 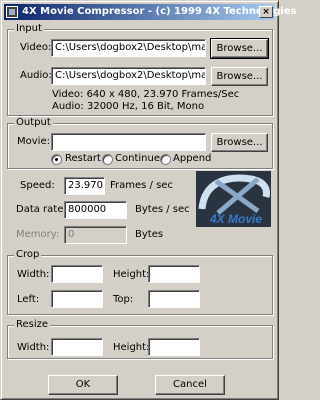 What do you see at coordinates (56, 159) in the screenshot?
I see `radio-restart` at bounding box center [56, 159].